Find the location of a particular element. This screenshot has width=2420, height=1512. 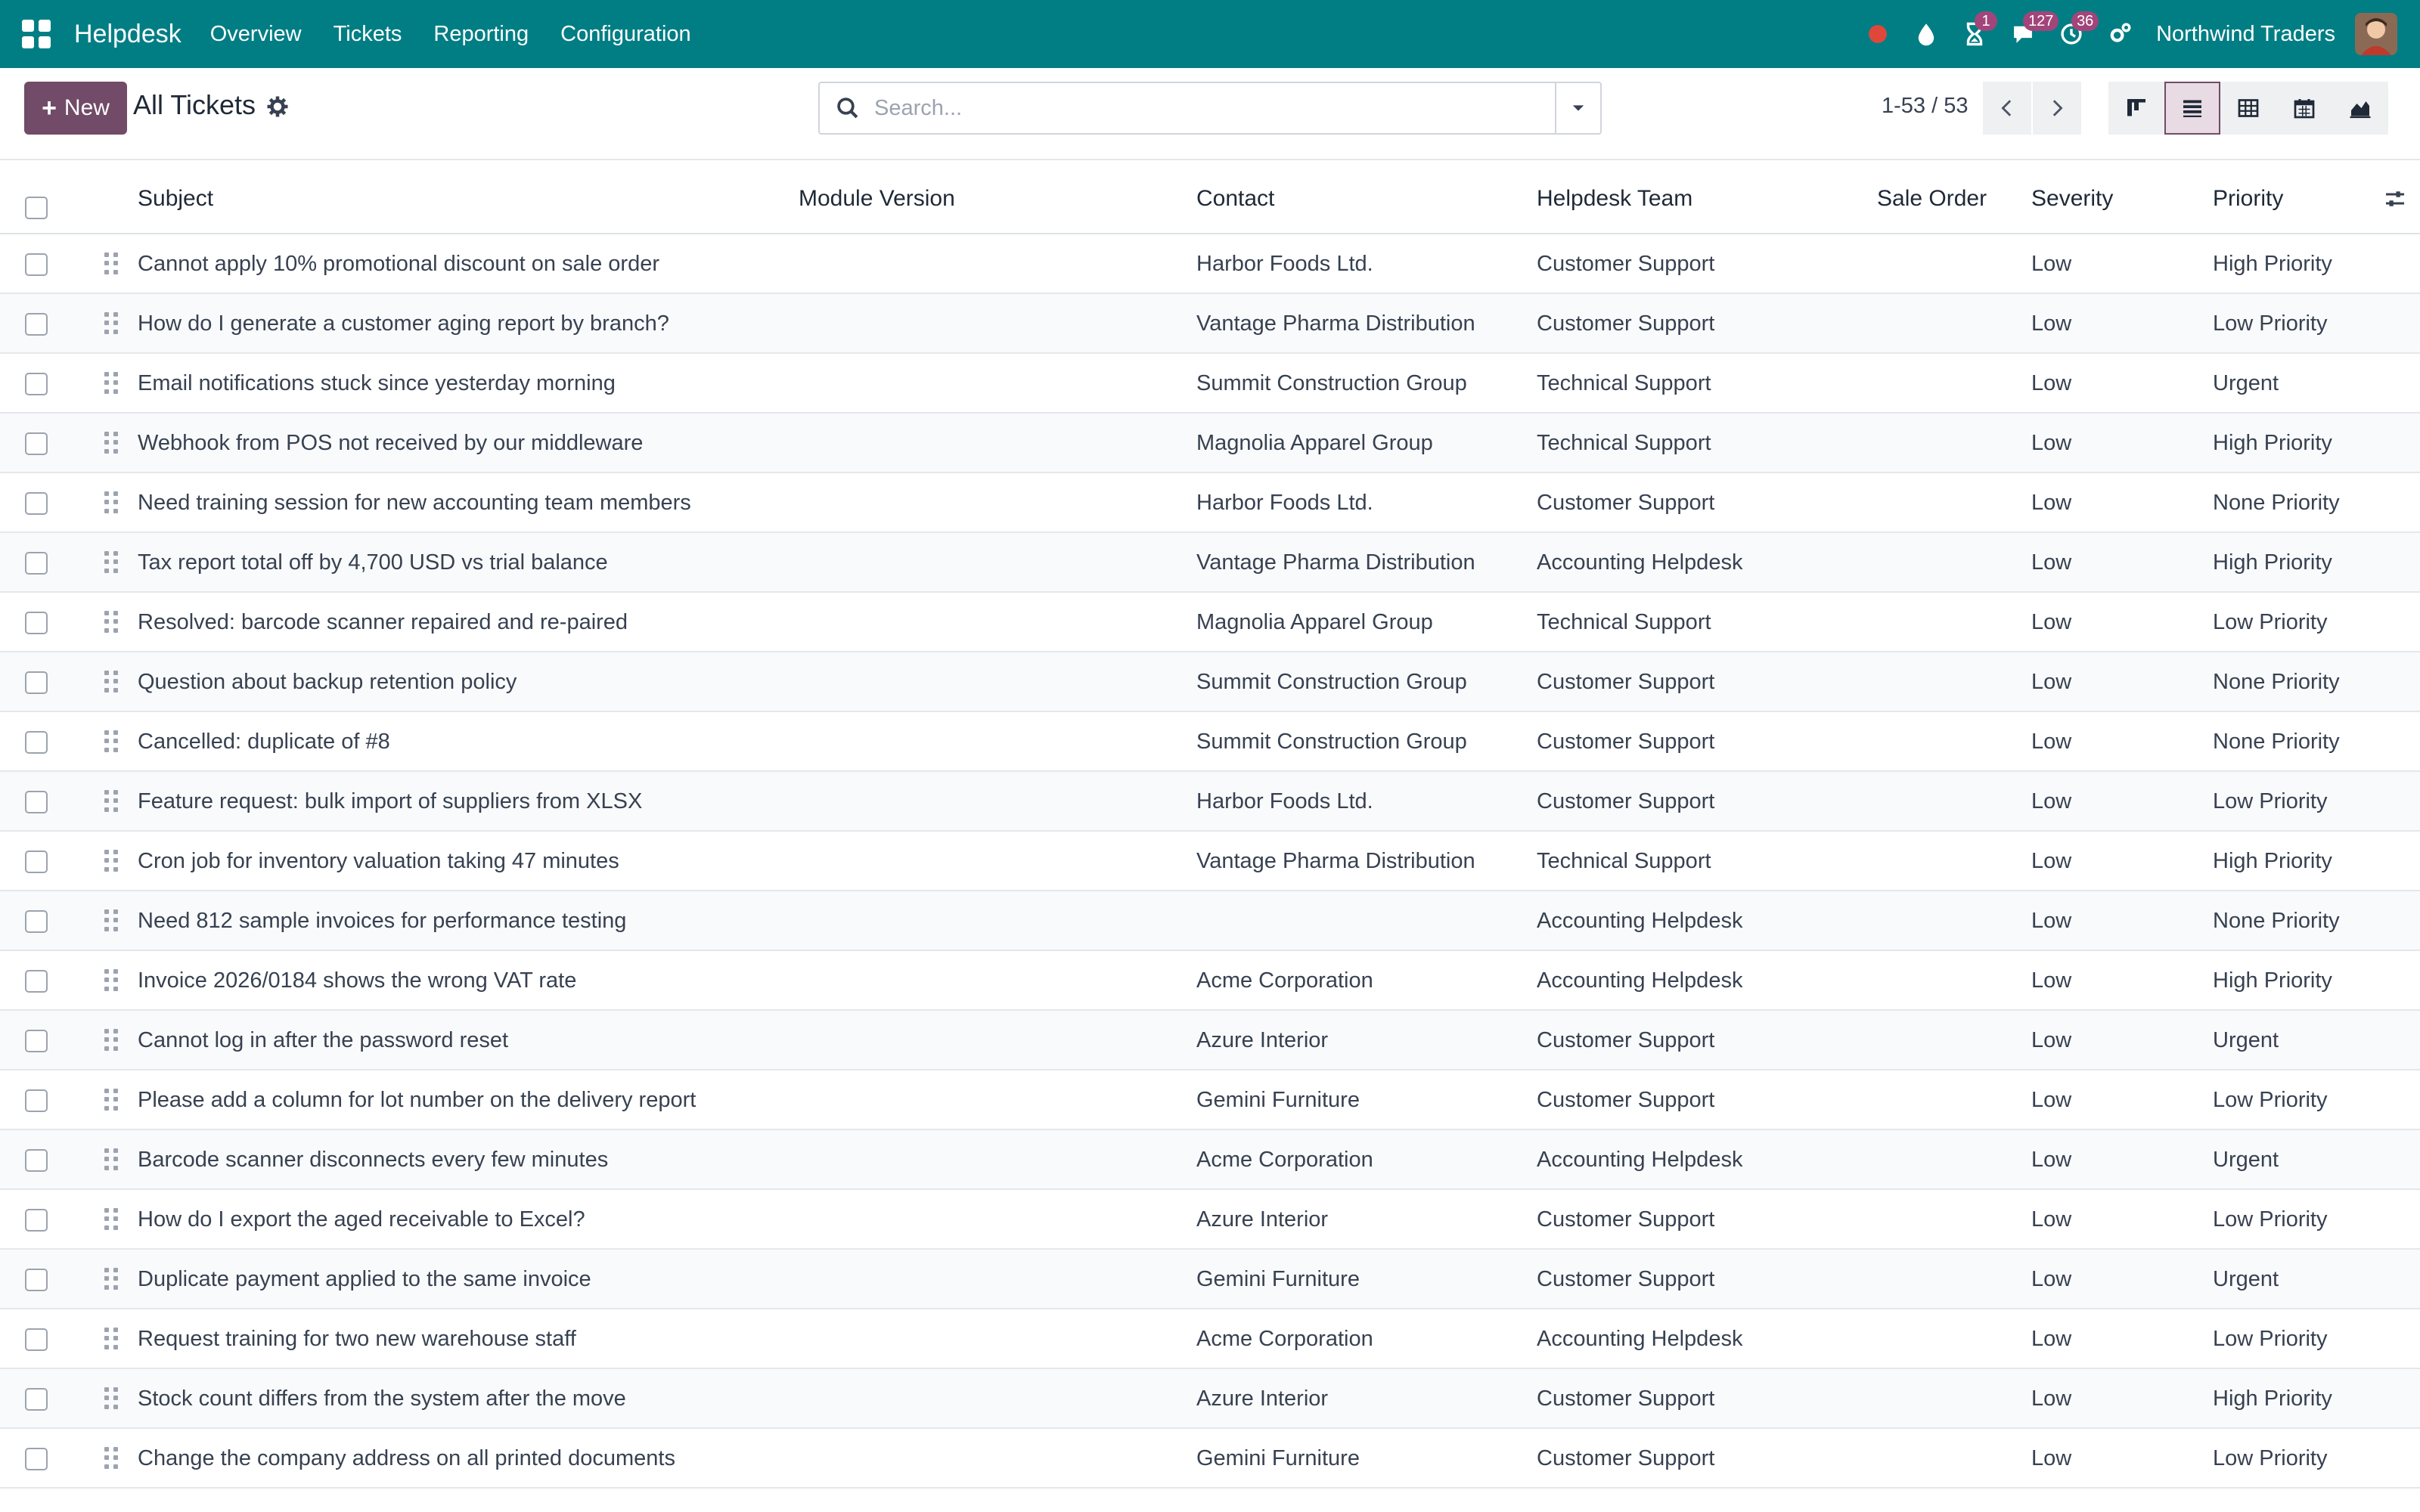

menu-overview: Overview is located at coordinates (256, 34).